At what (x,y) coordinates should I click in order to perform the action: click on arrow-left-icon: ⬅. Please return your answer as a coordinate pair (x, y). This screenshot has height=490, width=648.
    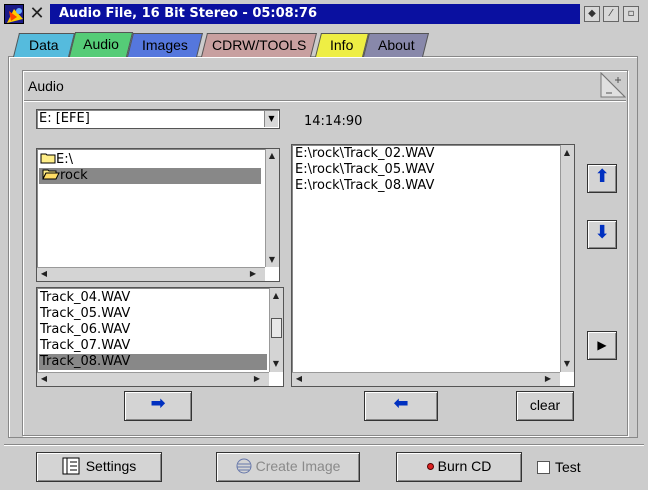
    Looking at the image, I should click on (401, 403).